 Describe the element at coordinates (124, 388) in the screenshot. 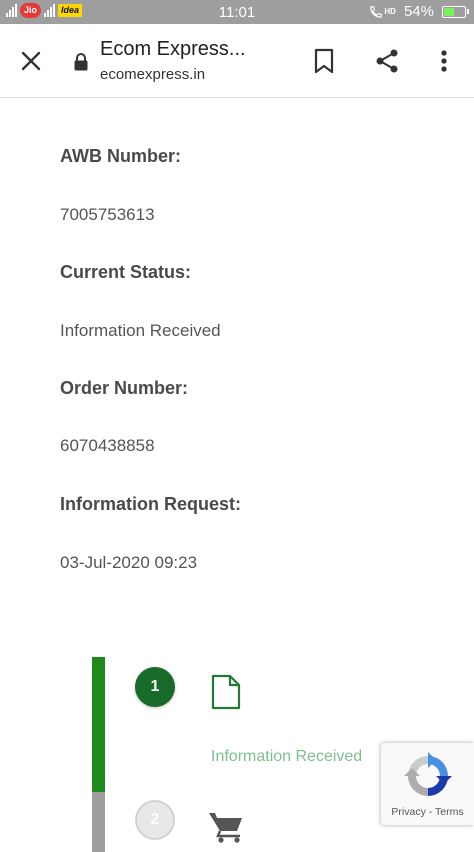

I see `order-number-label: Order Number:` at that location.